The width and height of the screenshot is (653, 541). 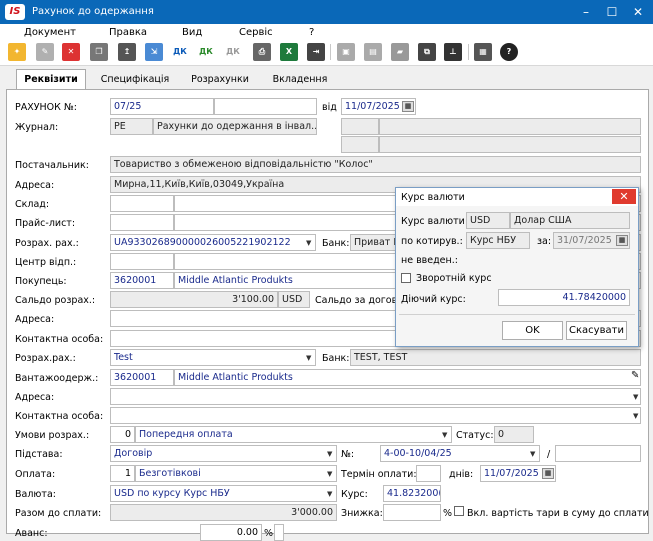 I want to click on invoice-suffix-field, so click(x=265, y=106).